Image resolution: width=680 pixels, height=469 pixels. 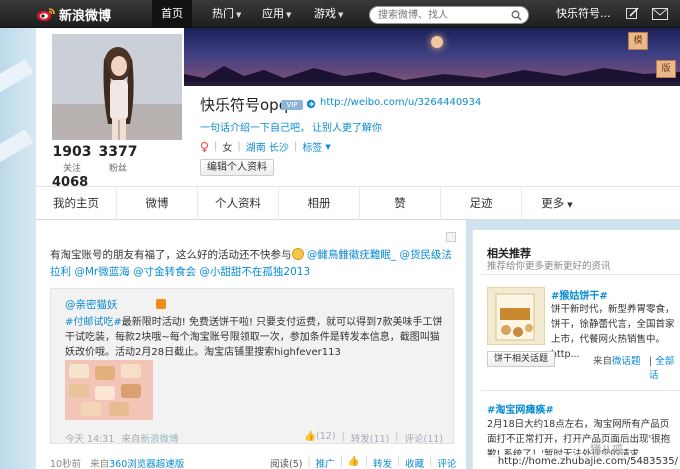 What do you see at coordinates (118, 159) in the screenshot?
I see `fans-stat: 3377 粉丝` at bounding box center [118, 159].